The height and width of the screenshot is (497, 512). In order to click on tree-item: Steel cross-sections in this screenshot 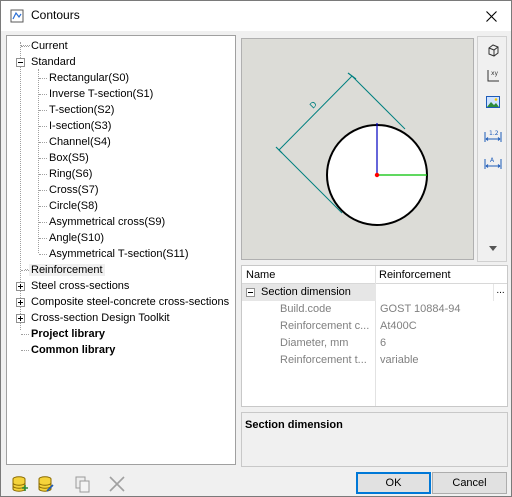, I will do `click(80, 286)`.